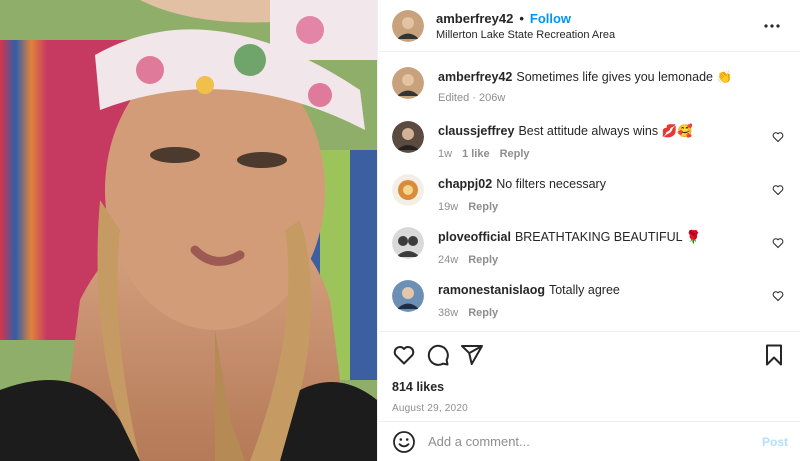  Describe the element at coordinates (595, 441) in the screenshot. I see `comment-input` at that location.